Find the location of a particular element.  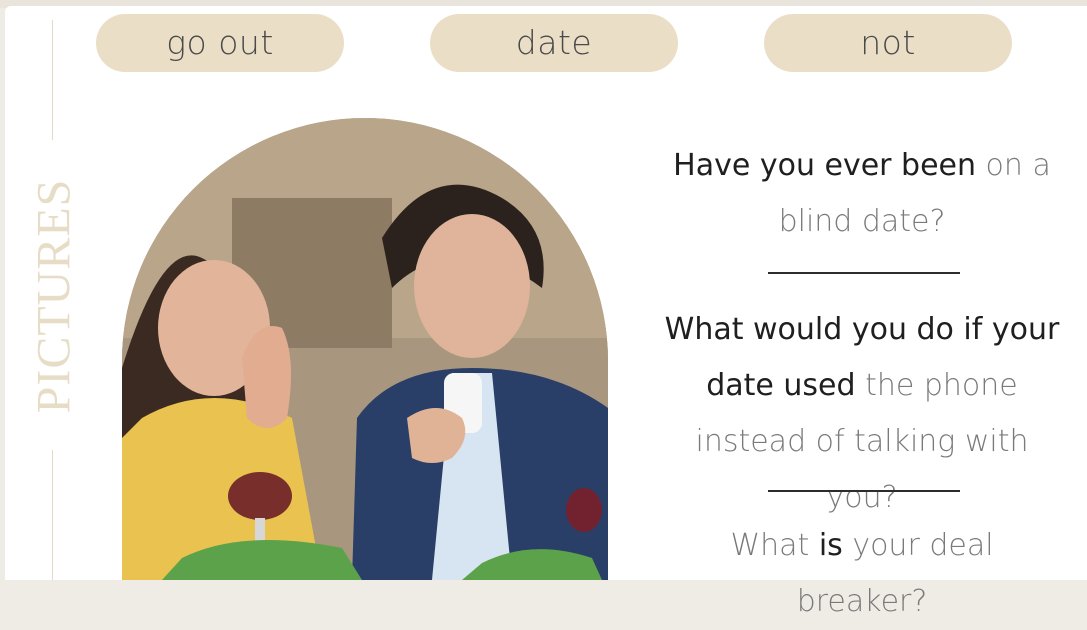

side-label: PICTURES is located at coordinates (54, 296).